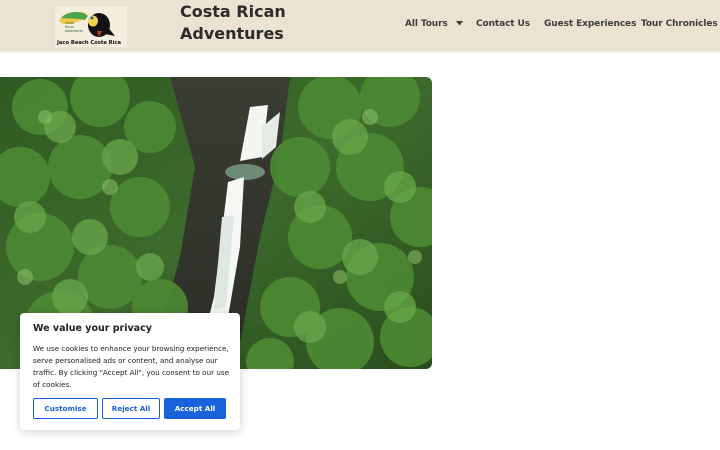 Image resolution: width=720 pixels, height=450 pixels. What do you see at coordinates (459, 23) in the screenshot?
I see `caret-down-icon` at bounding box center [459, 23].